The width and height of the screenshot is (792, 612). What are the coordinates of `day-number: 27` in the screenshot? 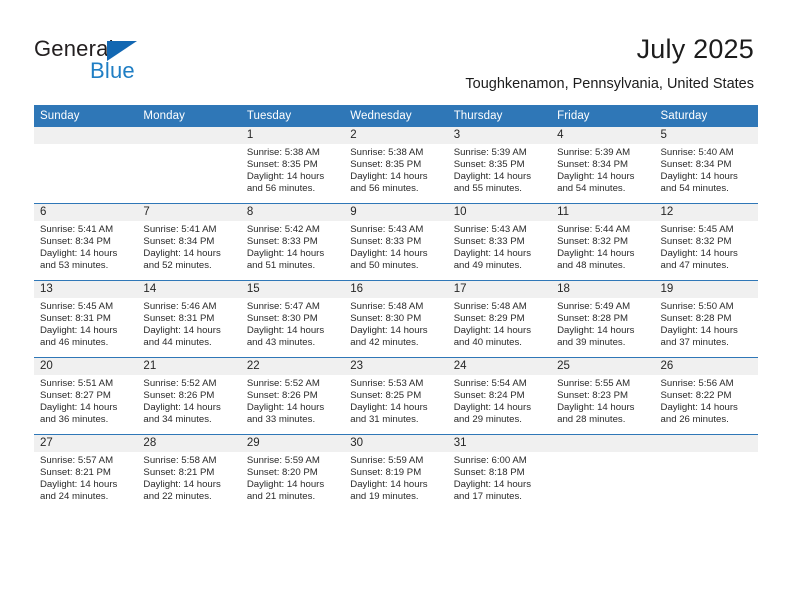 It's located at (86, 443).